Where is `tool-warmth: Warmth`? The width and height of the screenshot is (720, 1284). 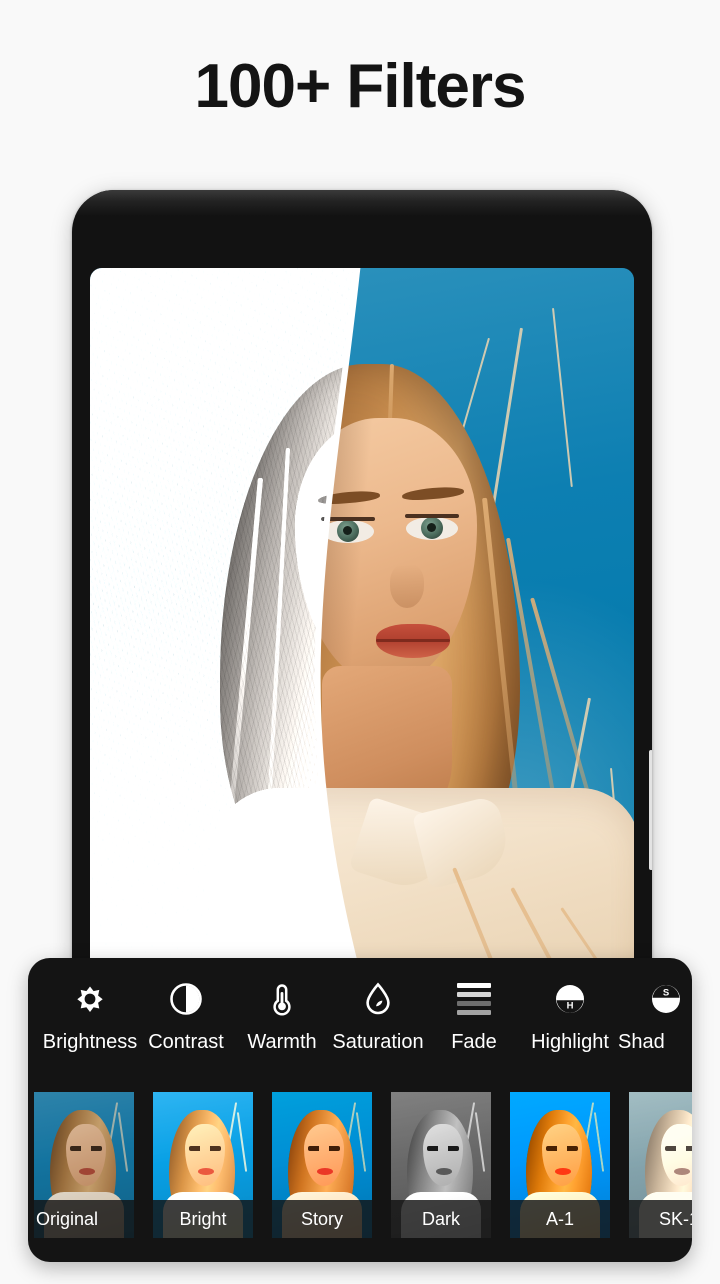 tool-warmth: Warmth is located at coordinates (282, 1017).